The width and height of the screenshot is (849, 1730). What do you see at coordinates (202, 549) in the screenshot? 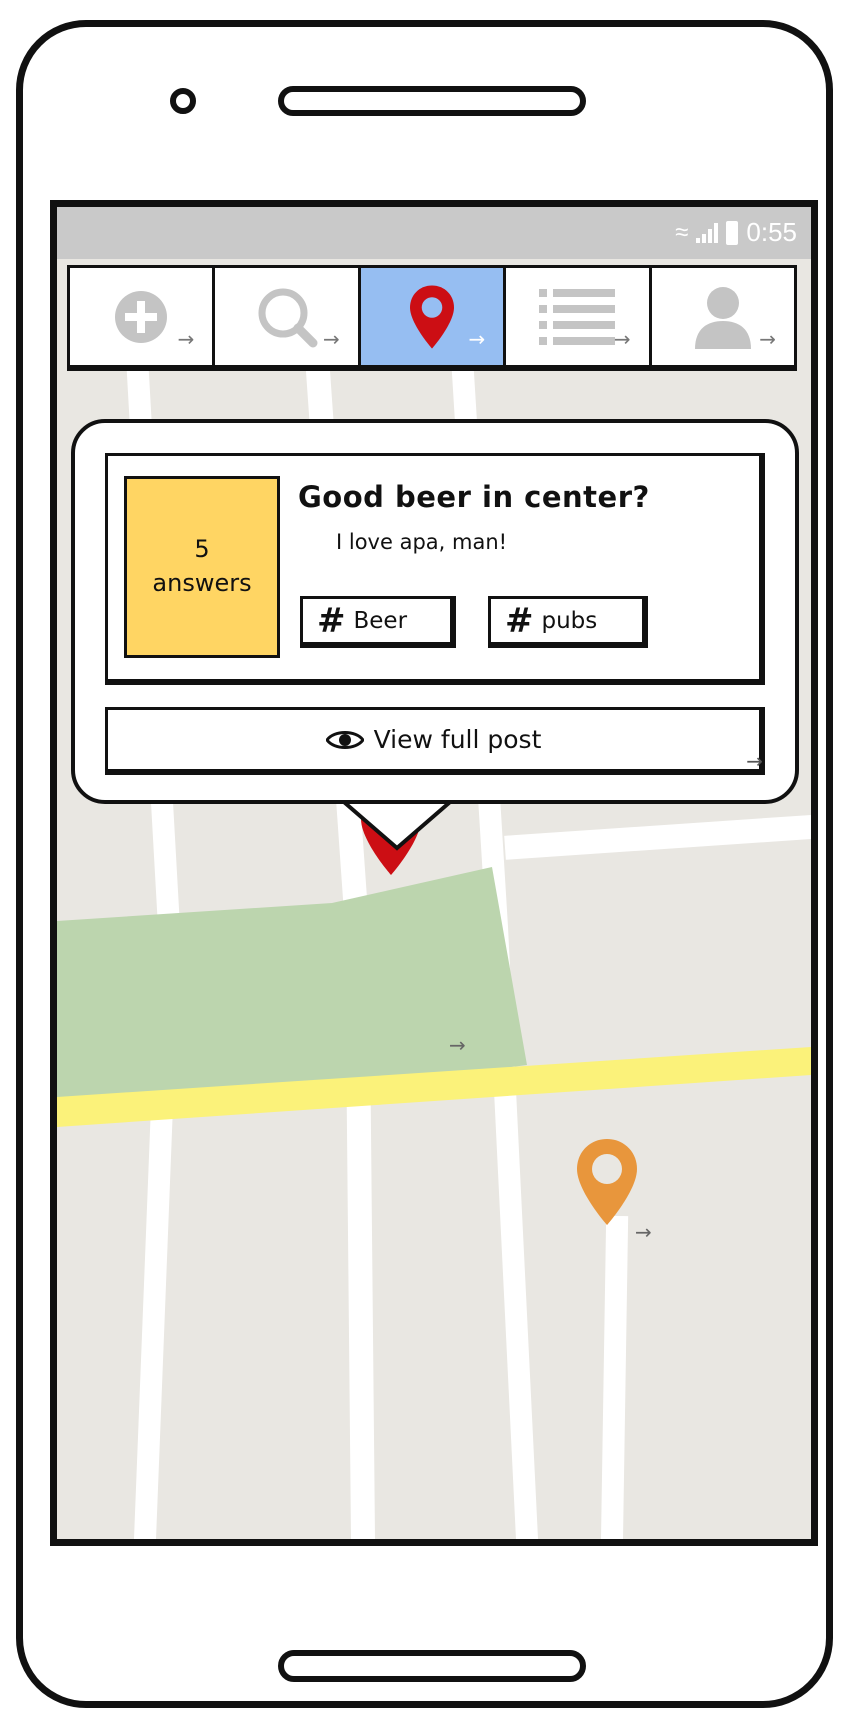
I see `answers-count: 5` at bounding box center [202, 549].